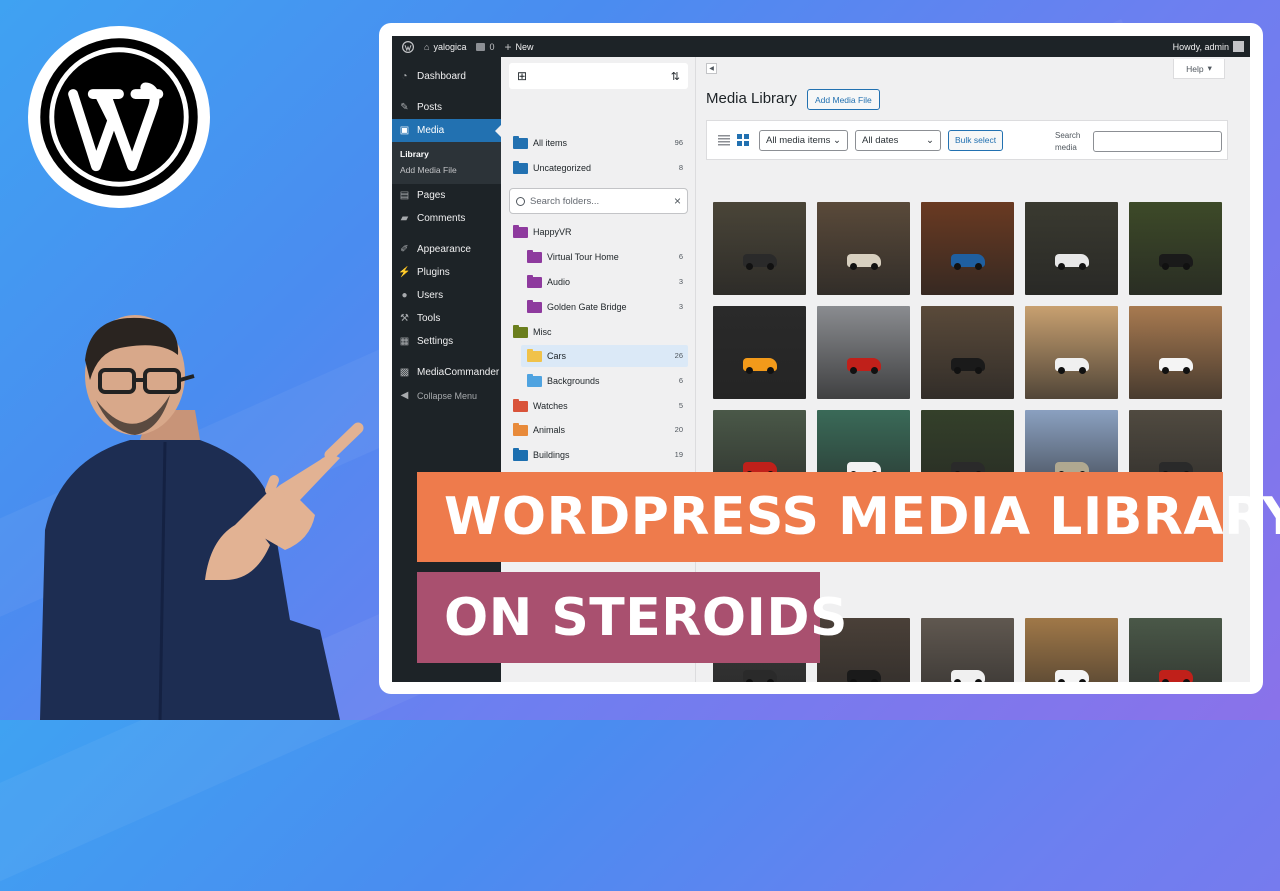 The width and height of the screenshot is (1280, 891). I want to click on pin-icon: ✎, so click(404, 107).